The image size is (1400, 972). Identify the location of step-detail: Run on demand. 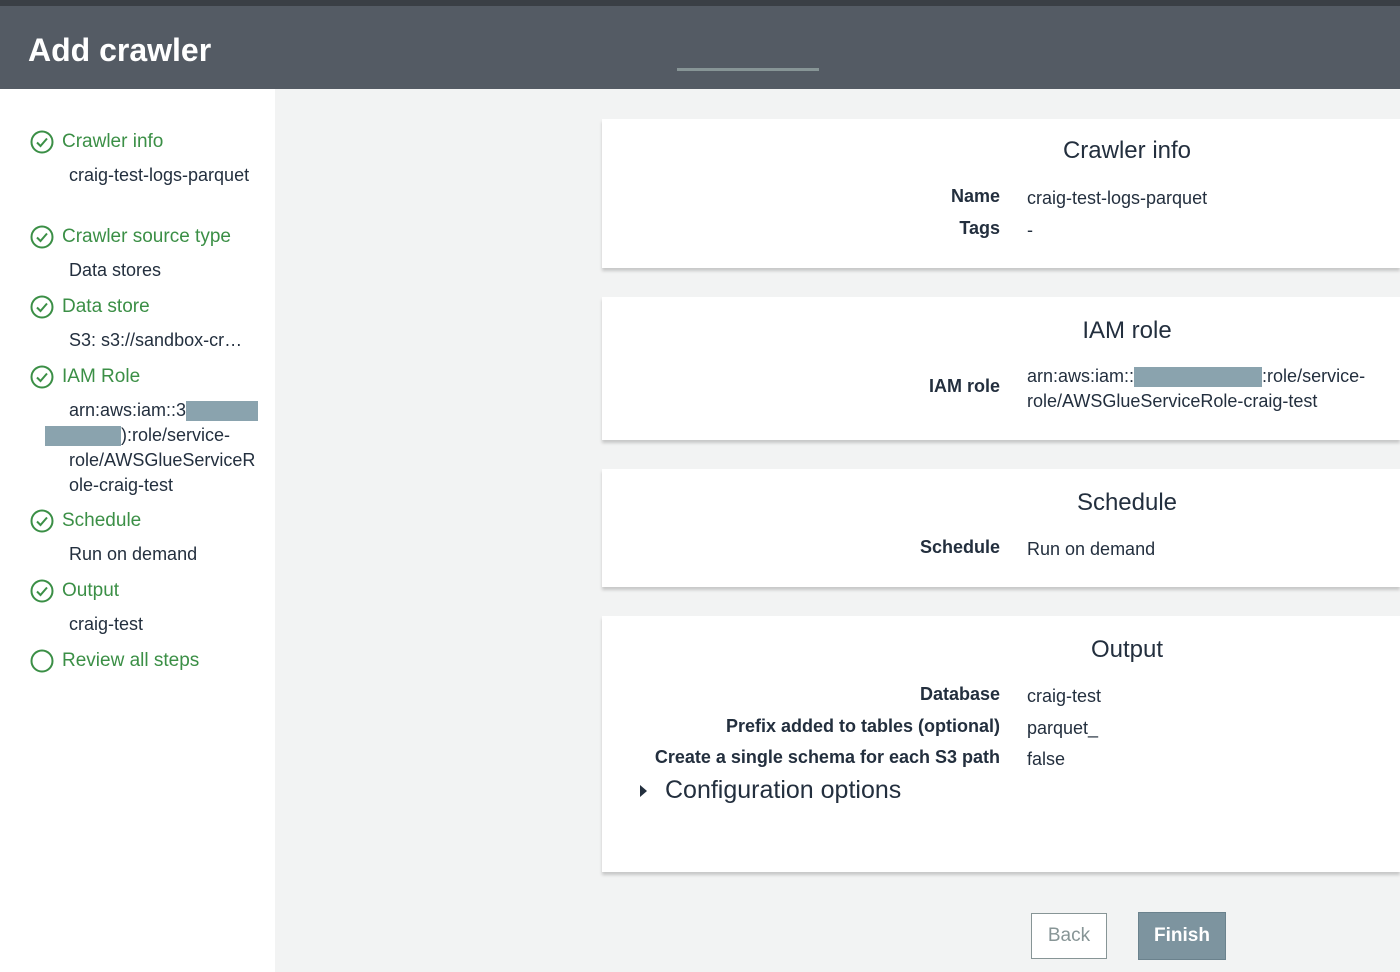
(133, 554).